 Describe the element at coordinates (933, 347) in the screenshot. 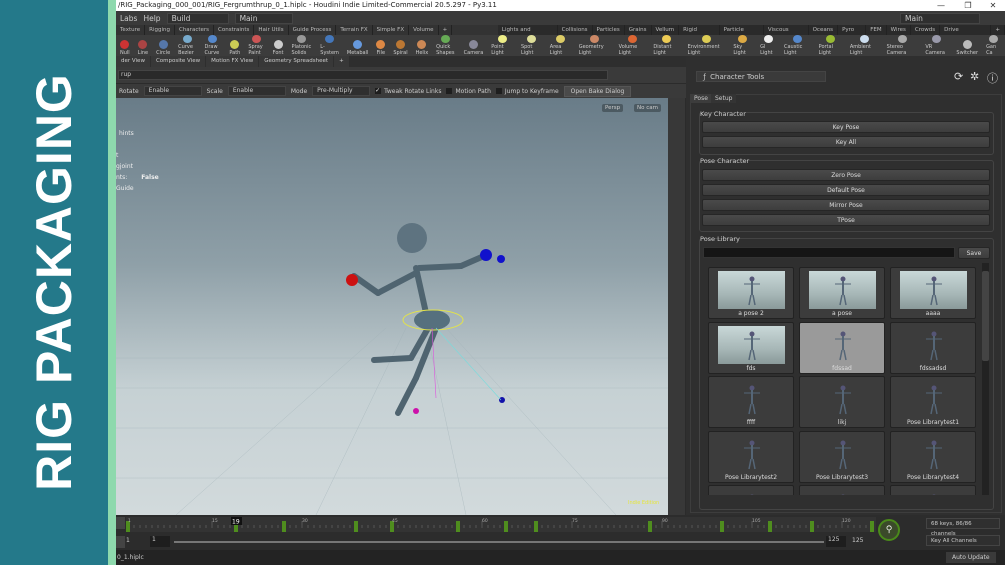

I see `pose-thumbnail: fdssadsd` at that location.